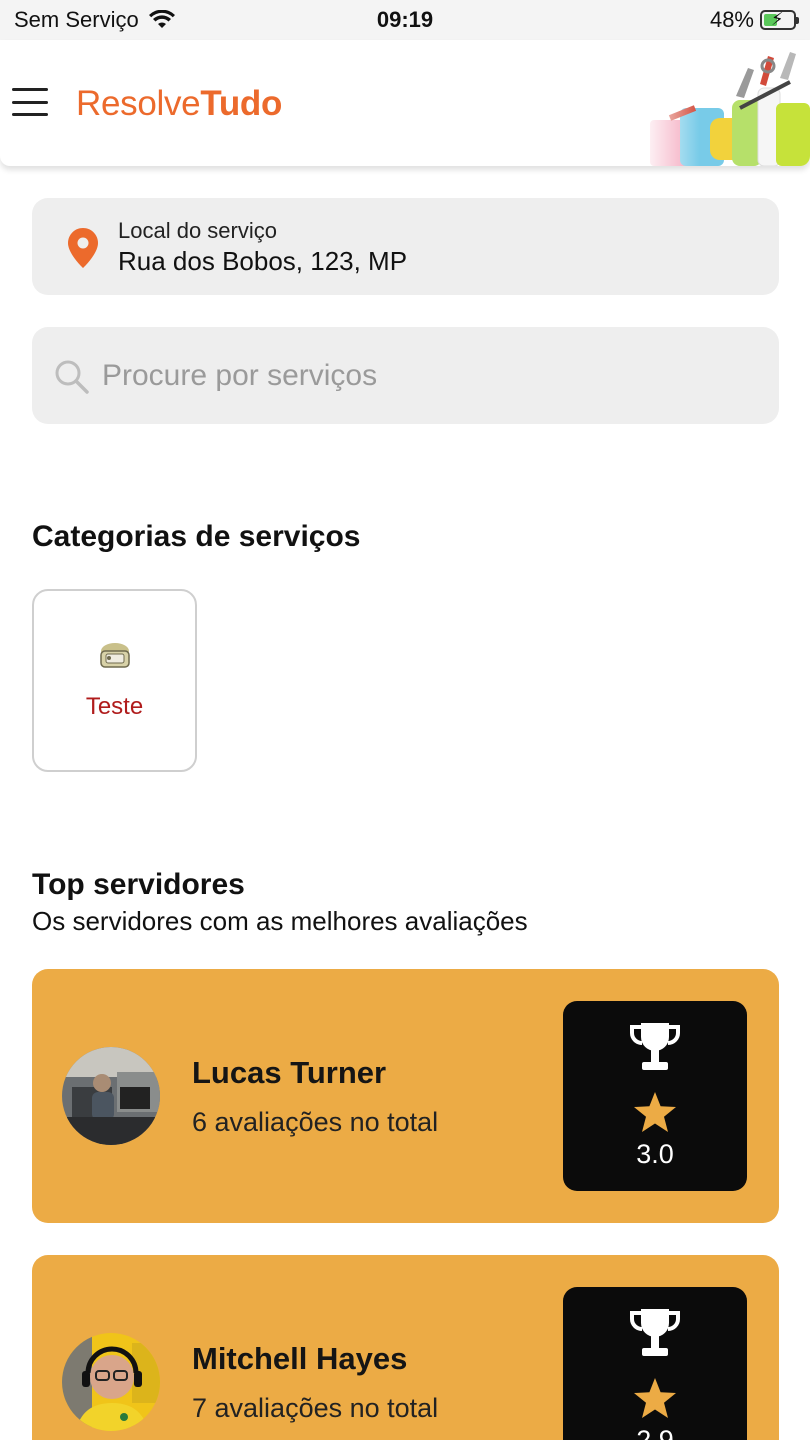 The image size is (810, 1440). I want to click on server-reviews: 7 avaliações no total, so click(315, 1408).